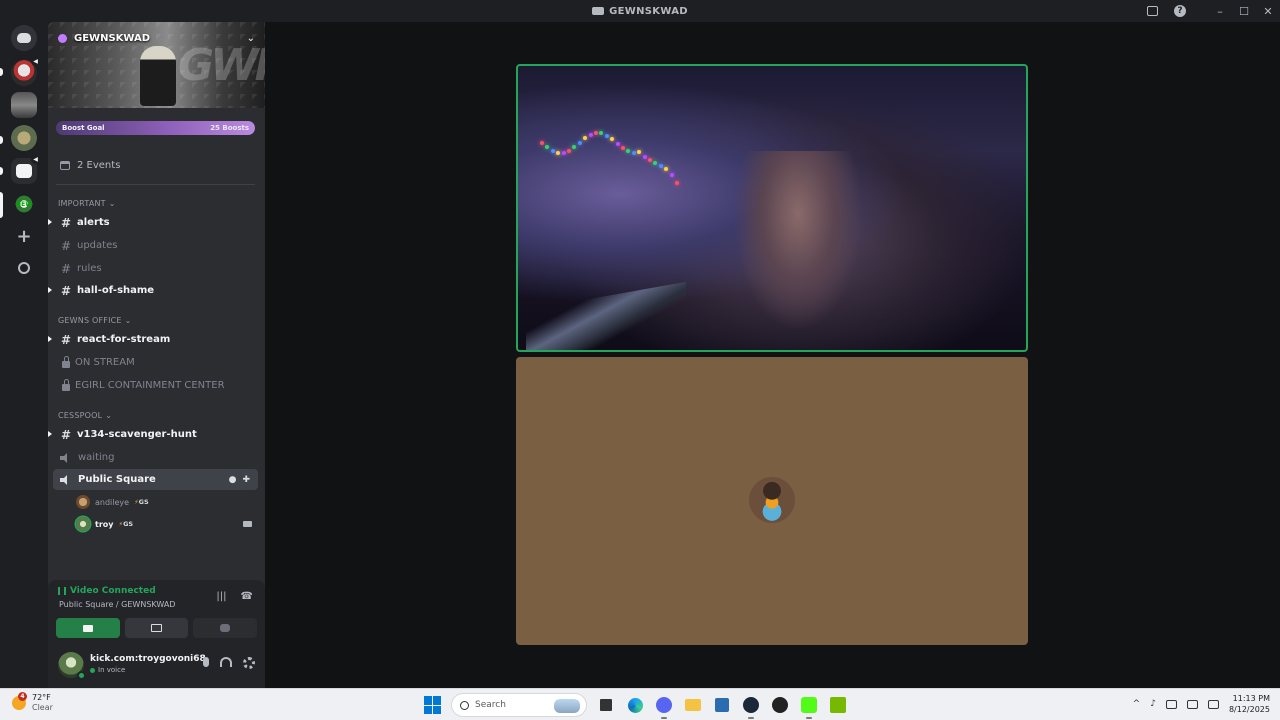 This screenshot has width=1280, height=720. I want to click on help-icon: ?, so click(1180, 11).